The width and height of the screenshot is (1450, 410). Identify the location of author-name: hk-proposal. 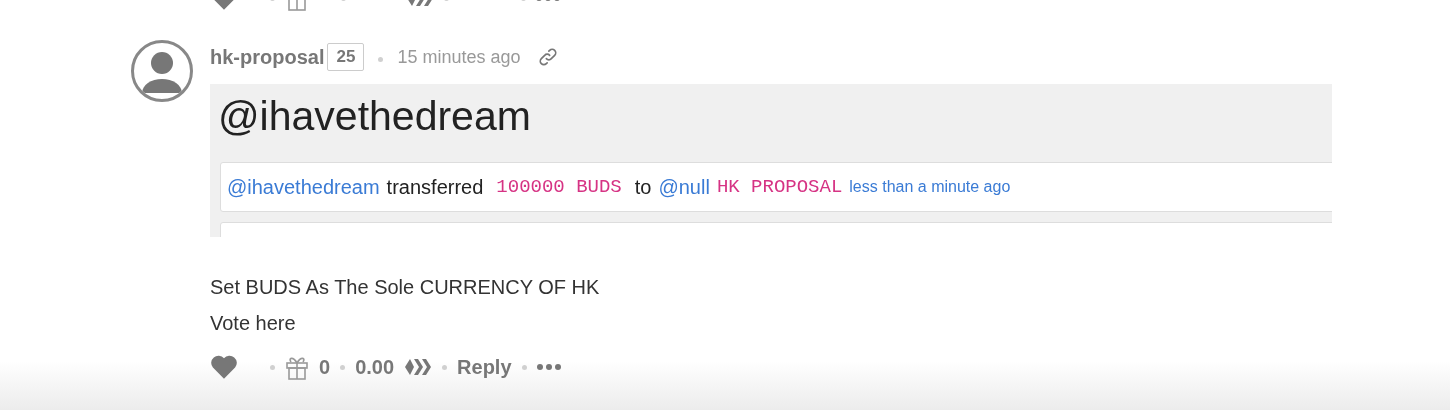
(267, 57).